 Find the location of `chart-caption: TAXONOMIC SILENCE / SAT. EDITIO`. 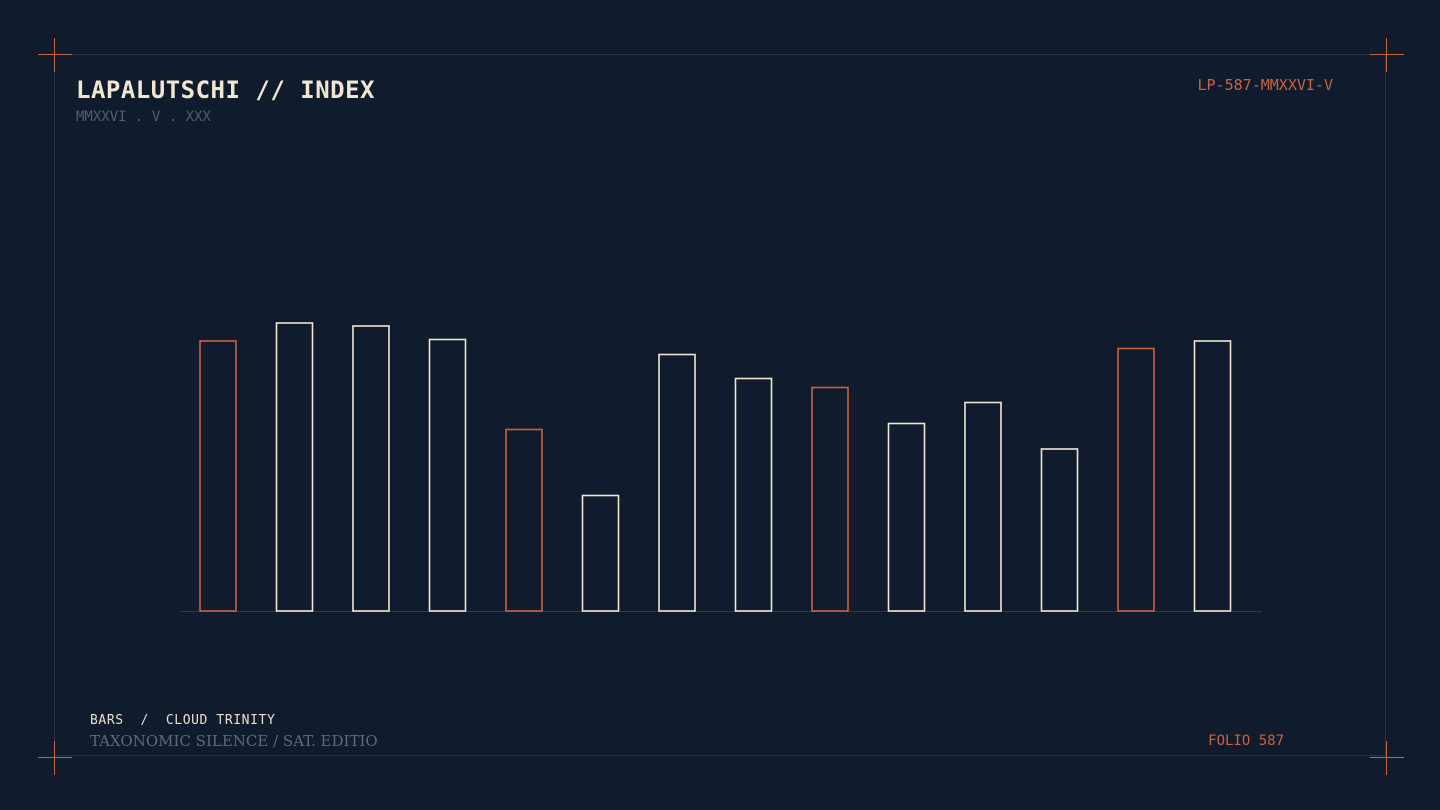

chart-caption: TAXONOMIC SILENCE / SAT. EDITIO is located at coordinates (234, 741).